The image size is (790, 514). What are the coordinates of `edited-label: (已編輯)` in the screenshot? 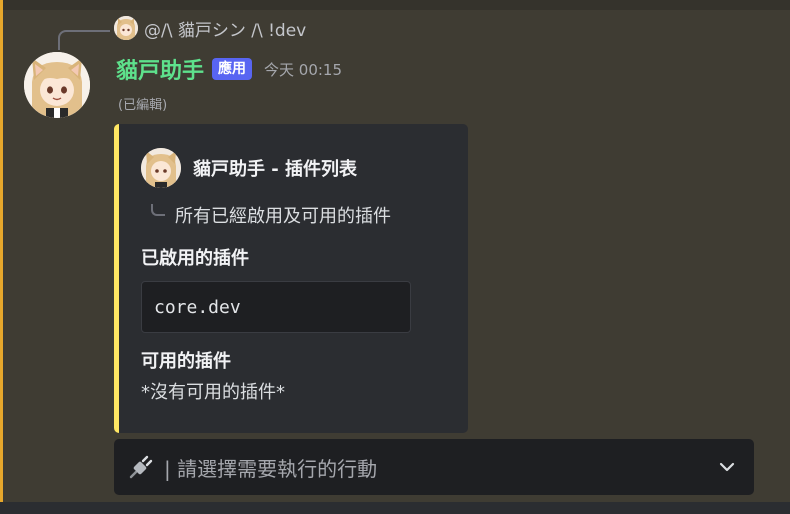 It's located at (143, 105).